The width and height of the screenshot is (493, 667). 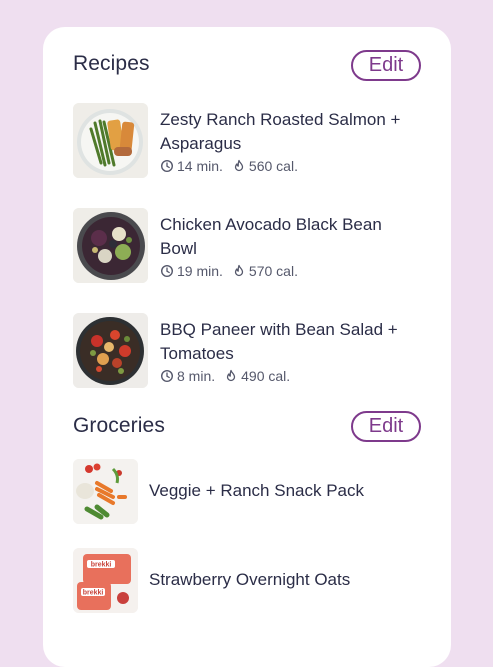 I want to click on groceries-heading: Groceries, so click(x=119, y=425).